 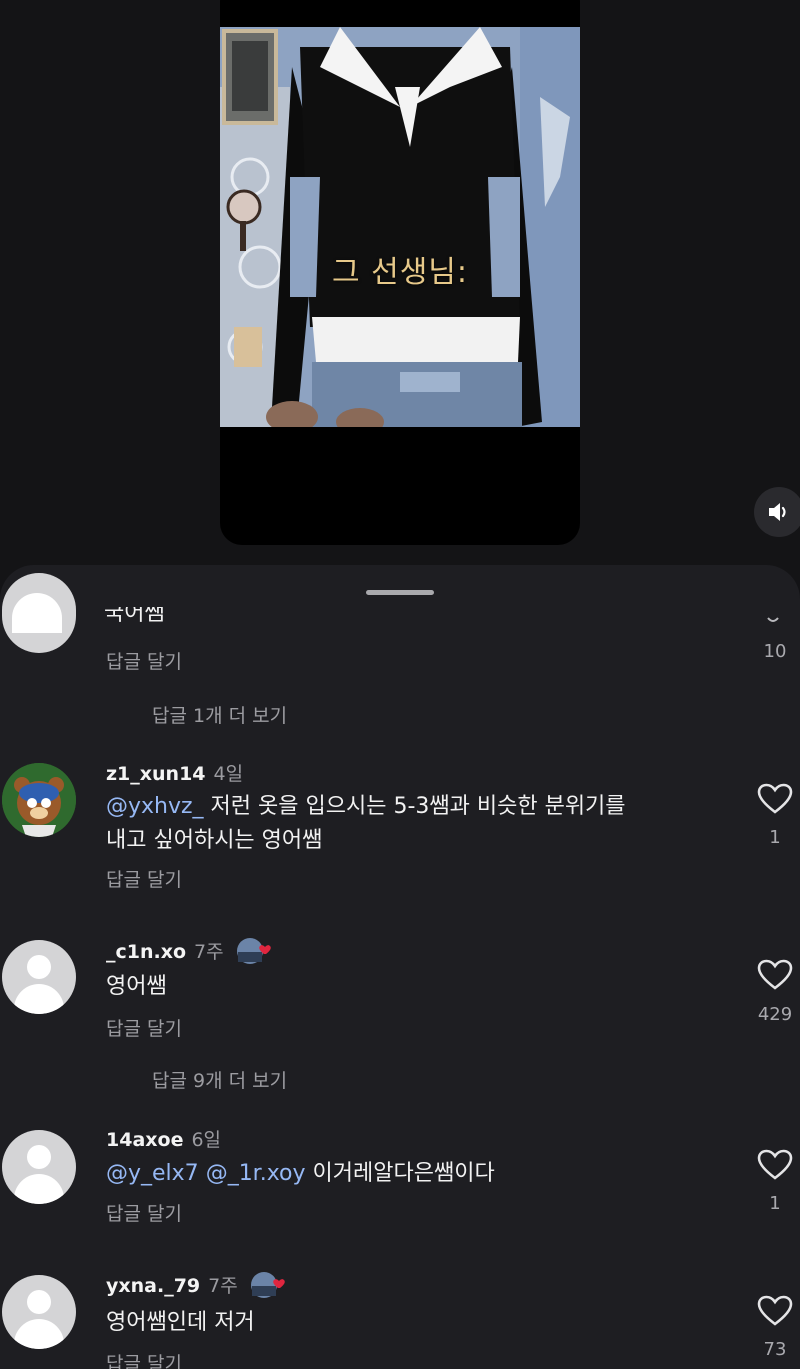 I want to click on view-more-replies: 답글 9개 더 보기, so click(x=219, y=1079).